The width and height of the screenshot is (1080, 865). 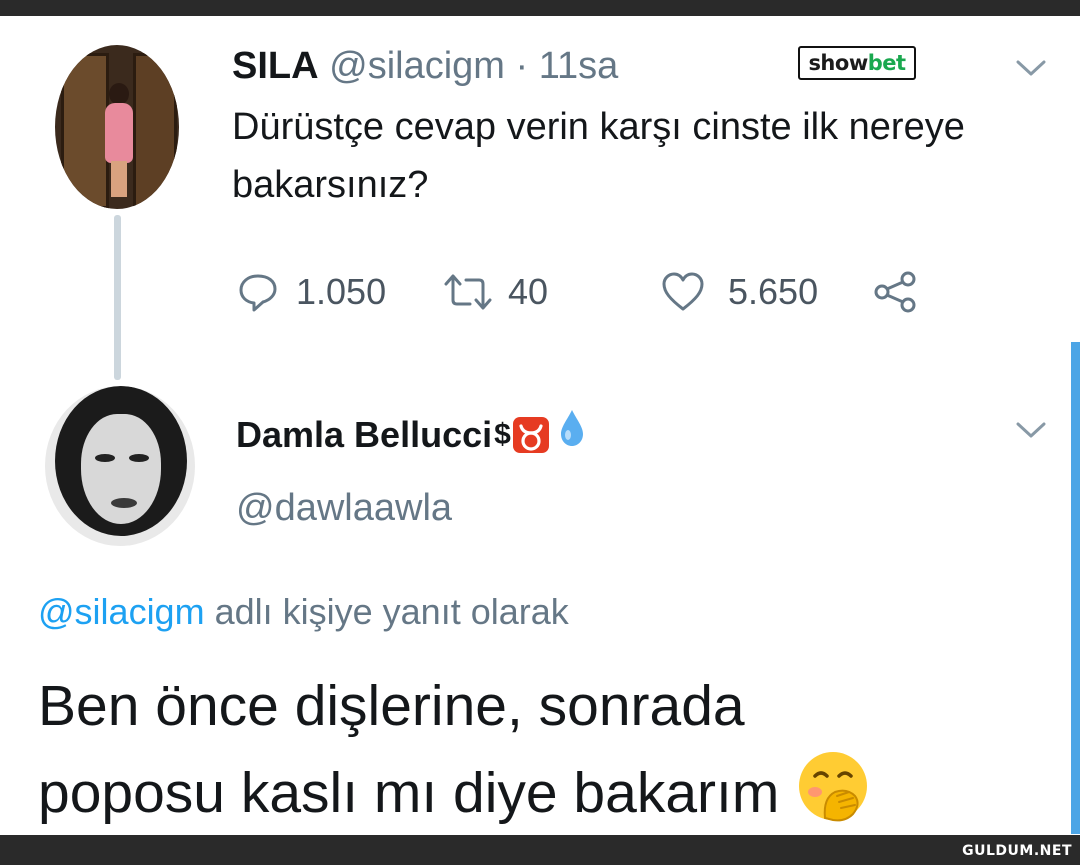 I want to click on retweet-icon, so click(x=468, y=292).